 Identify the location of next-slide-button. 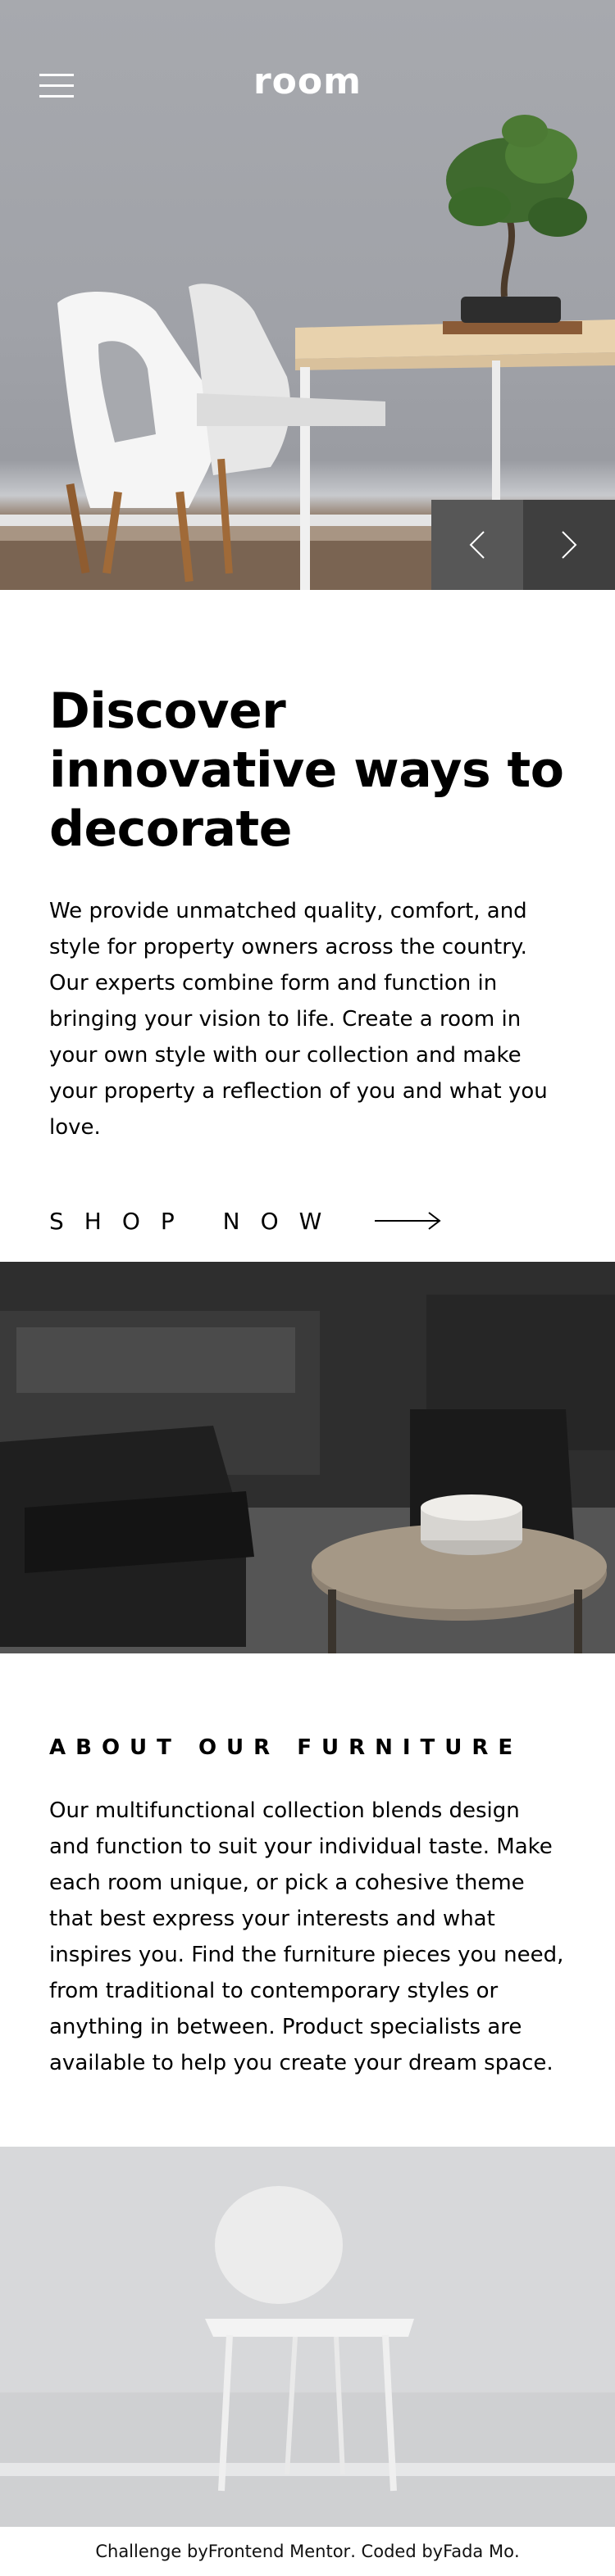
(569, 545).